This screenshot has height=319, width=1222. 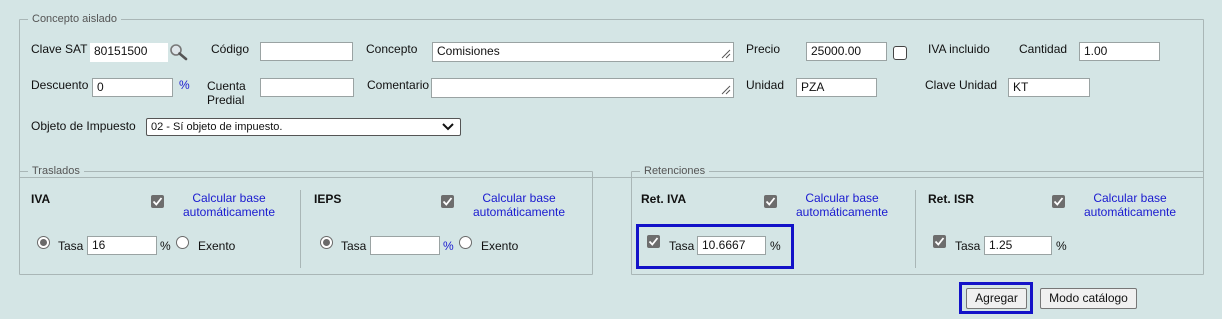 What do you see at coordinates (468, 51) in the screenshot?
I see `concepto-value: Comisiones` at bounding box center [468, 51].